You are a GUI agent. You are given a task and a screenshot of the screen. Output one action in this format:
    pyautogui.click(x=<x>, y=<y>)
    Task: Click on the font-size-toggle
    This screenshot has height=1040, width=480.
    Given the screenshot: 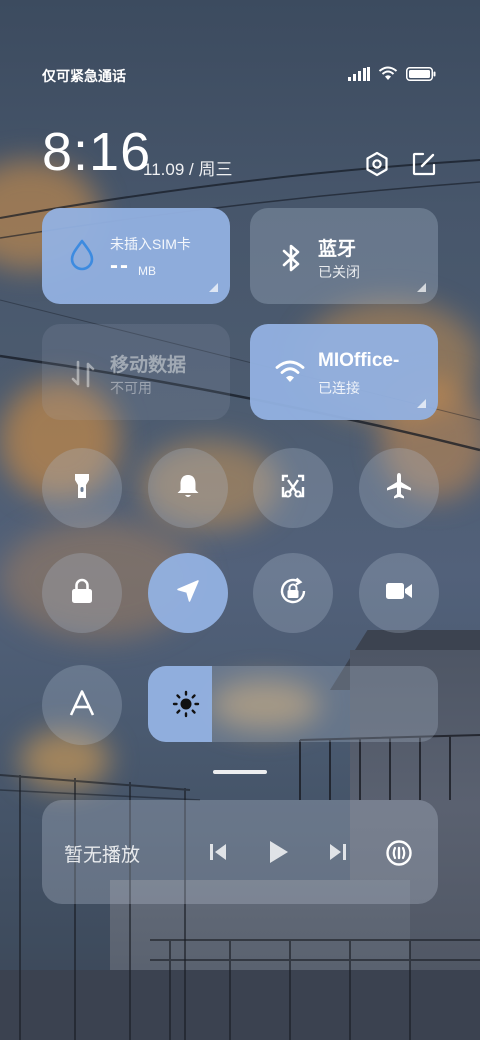 What is the action you would take?
    pyautogui.click(x=82, y=705)
    